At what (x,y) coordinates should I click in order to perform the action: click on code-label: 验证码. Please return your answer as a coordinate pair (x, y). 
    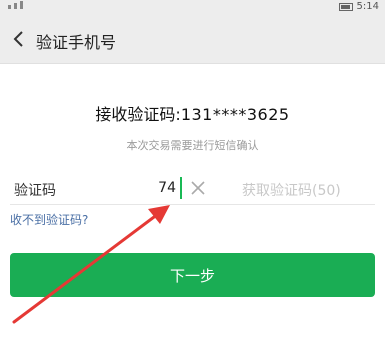
    Looking at the image, I should click on (35, 191).